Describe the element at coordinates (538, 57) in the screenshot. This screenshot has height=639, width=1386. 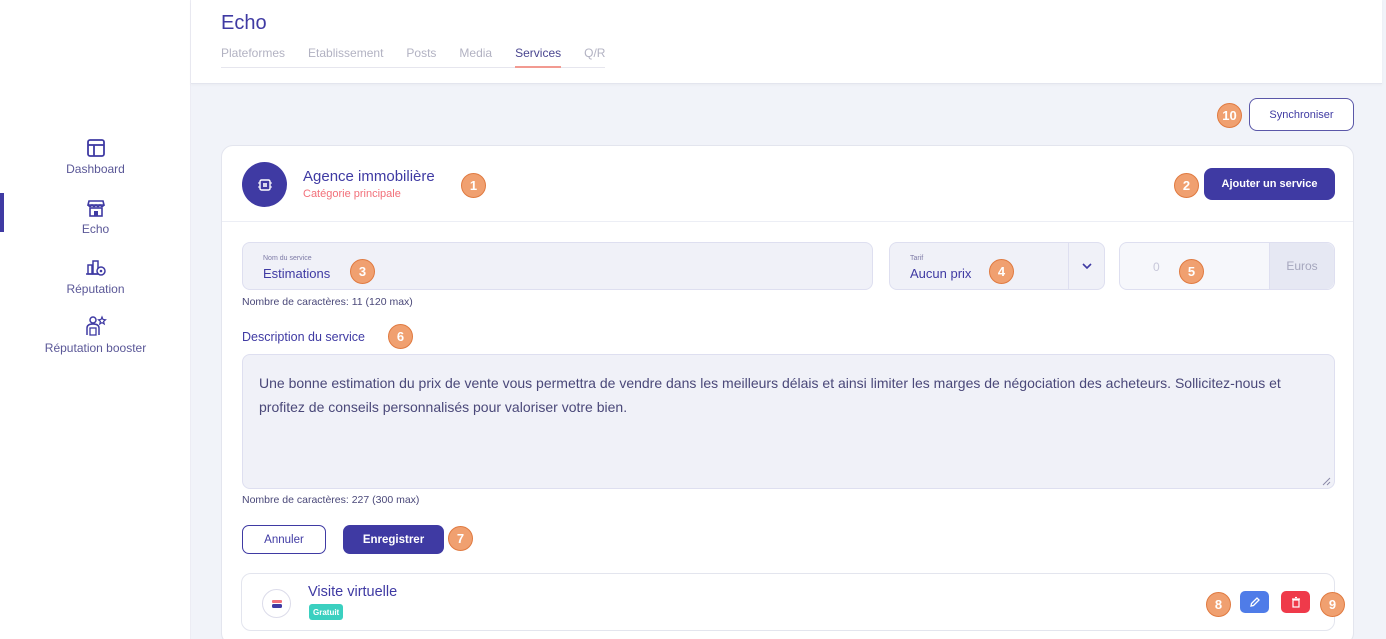
I see `tab-services: Services` at that location.